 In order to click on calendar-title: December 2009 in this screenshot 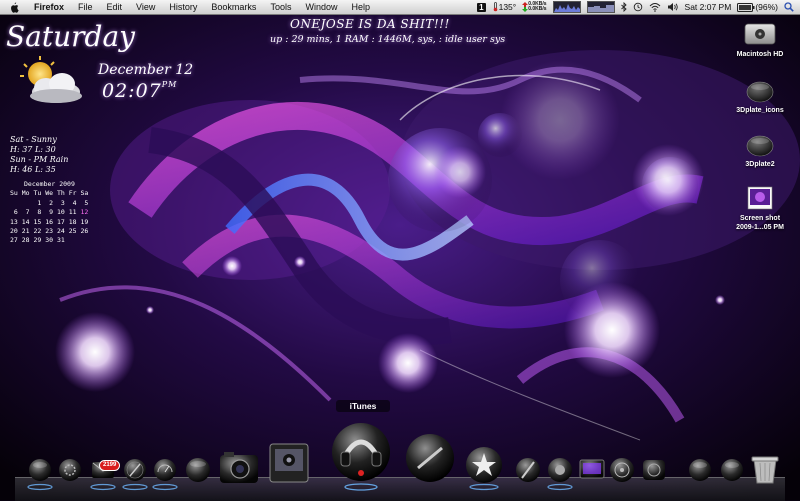, I will do `click(49, 184)`.